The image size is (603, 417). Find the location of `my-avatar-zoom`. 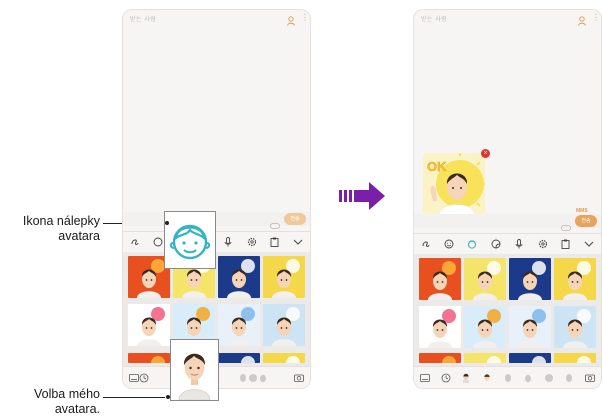

my-avatar-zoom is located at coordinates (194, 370).